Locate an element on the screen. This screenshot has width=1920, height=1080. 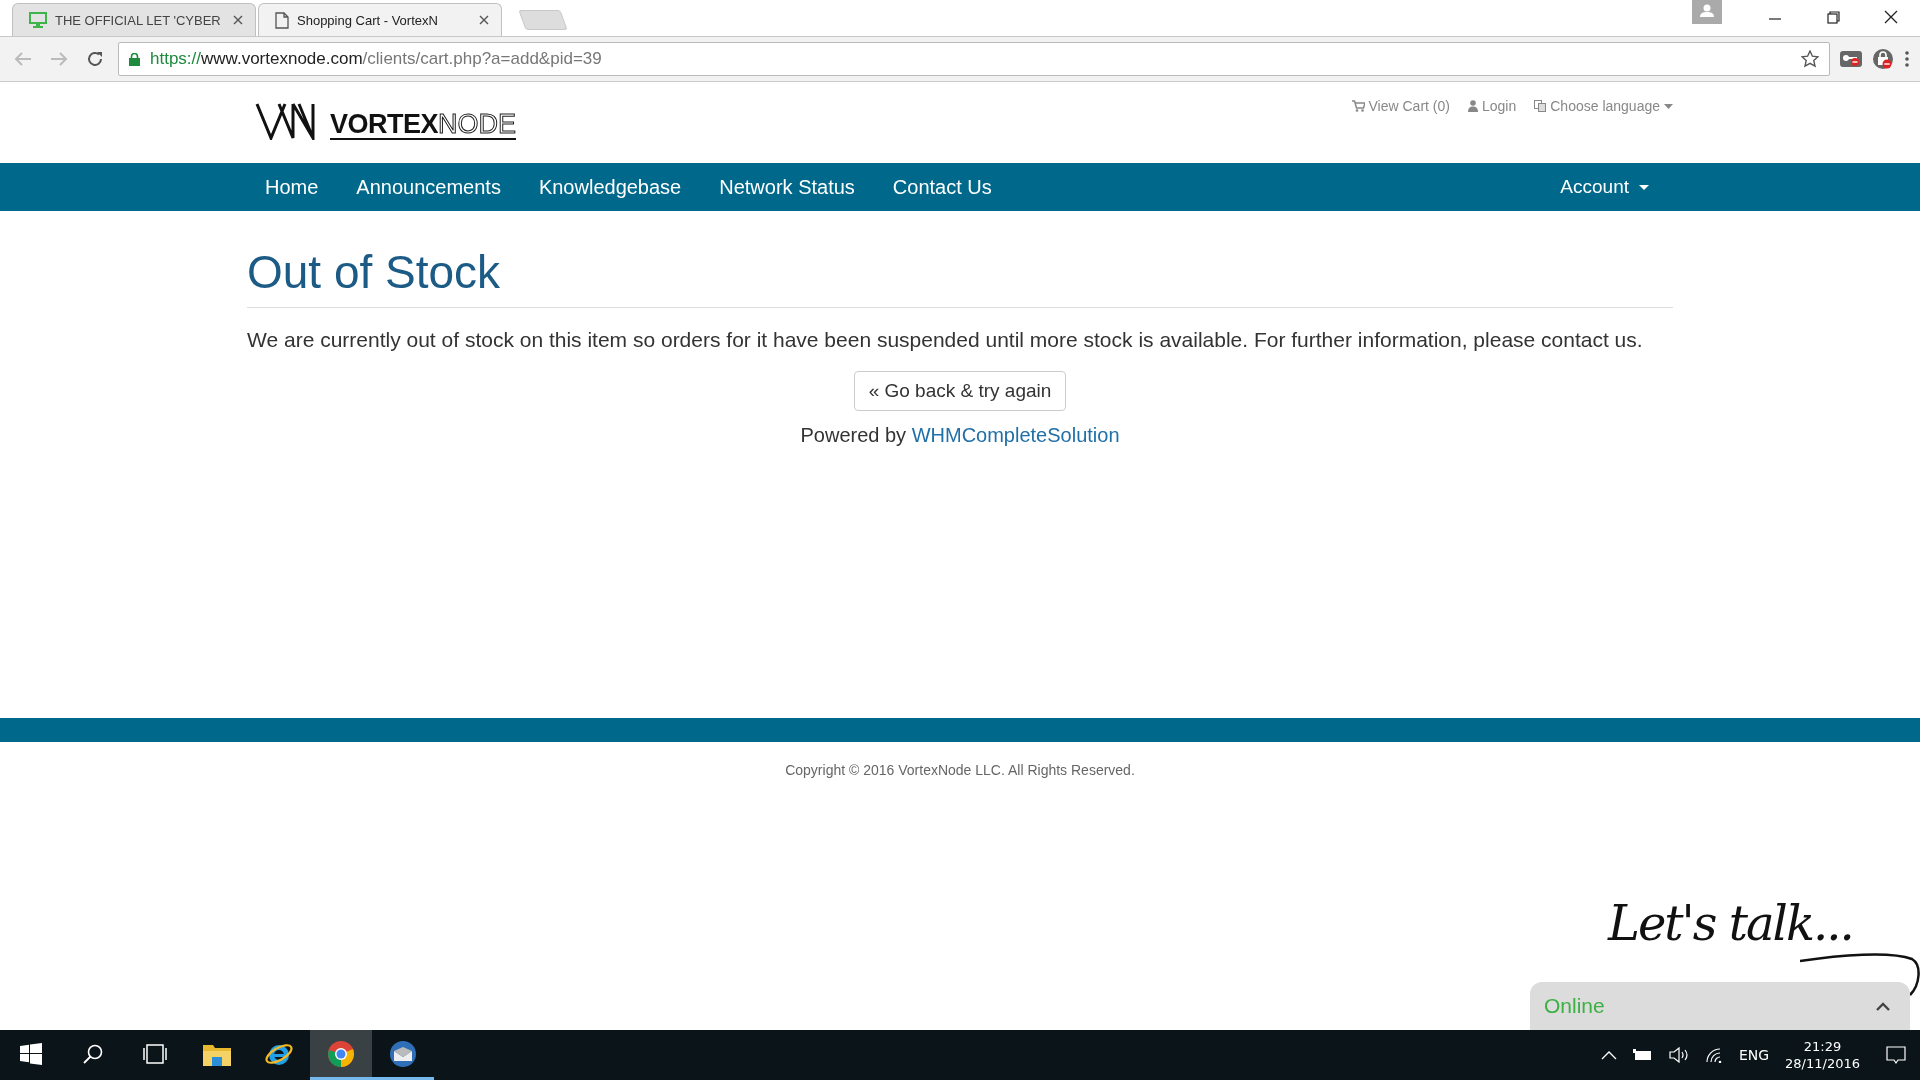
page-title: Out of Stock is located at coordinates (960, 276).